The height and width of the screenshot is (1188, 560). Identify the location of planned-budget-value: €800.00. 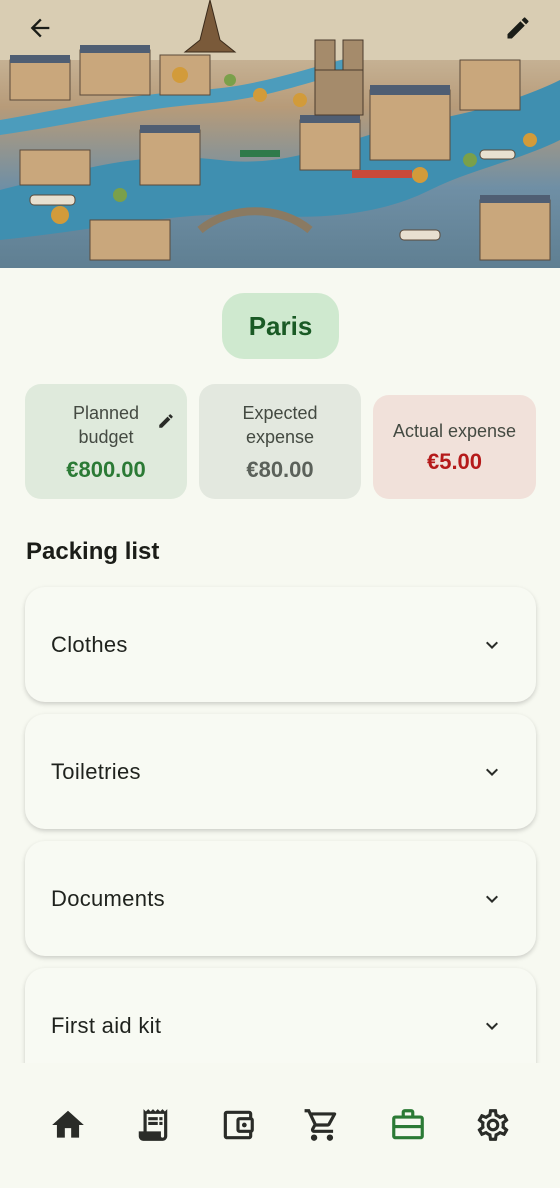
(106, 469).